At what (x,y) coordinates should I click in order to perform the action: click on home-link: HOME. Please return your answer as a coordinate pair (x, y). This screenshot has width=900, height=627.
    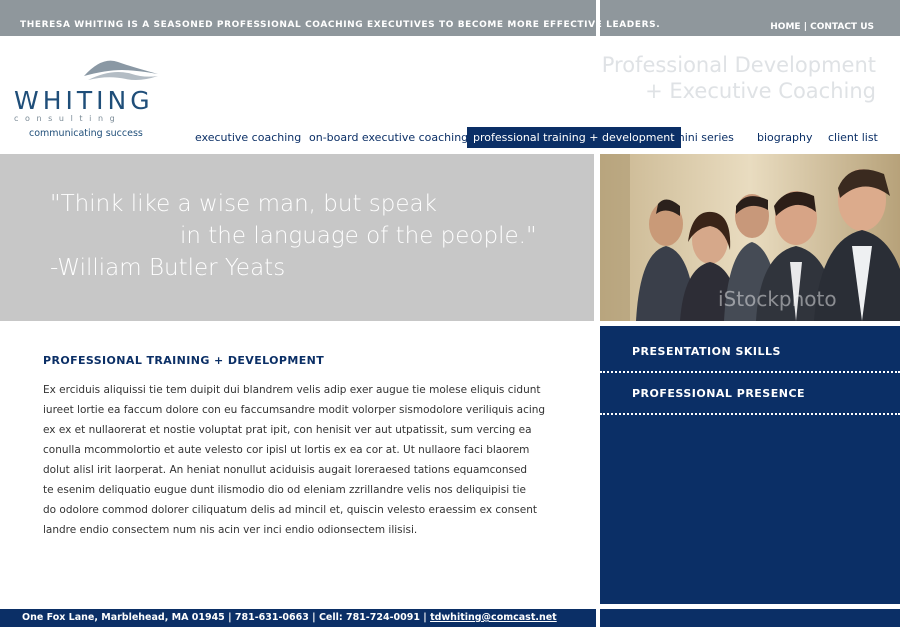
    Looking at the image, I should click on (785, 27).